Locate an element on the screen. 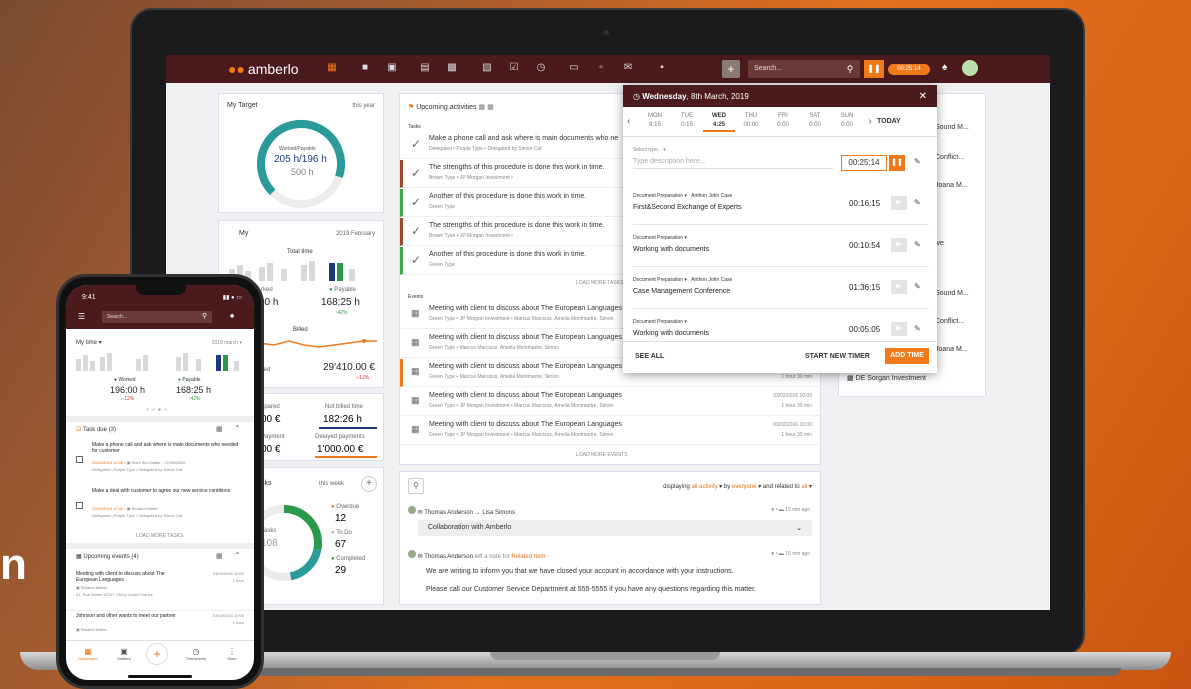 The width and height of the screenshot is (1191, 689). time-period: 2019 February is located at coordinates (355, 234).